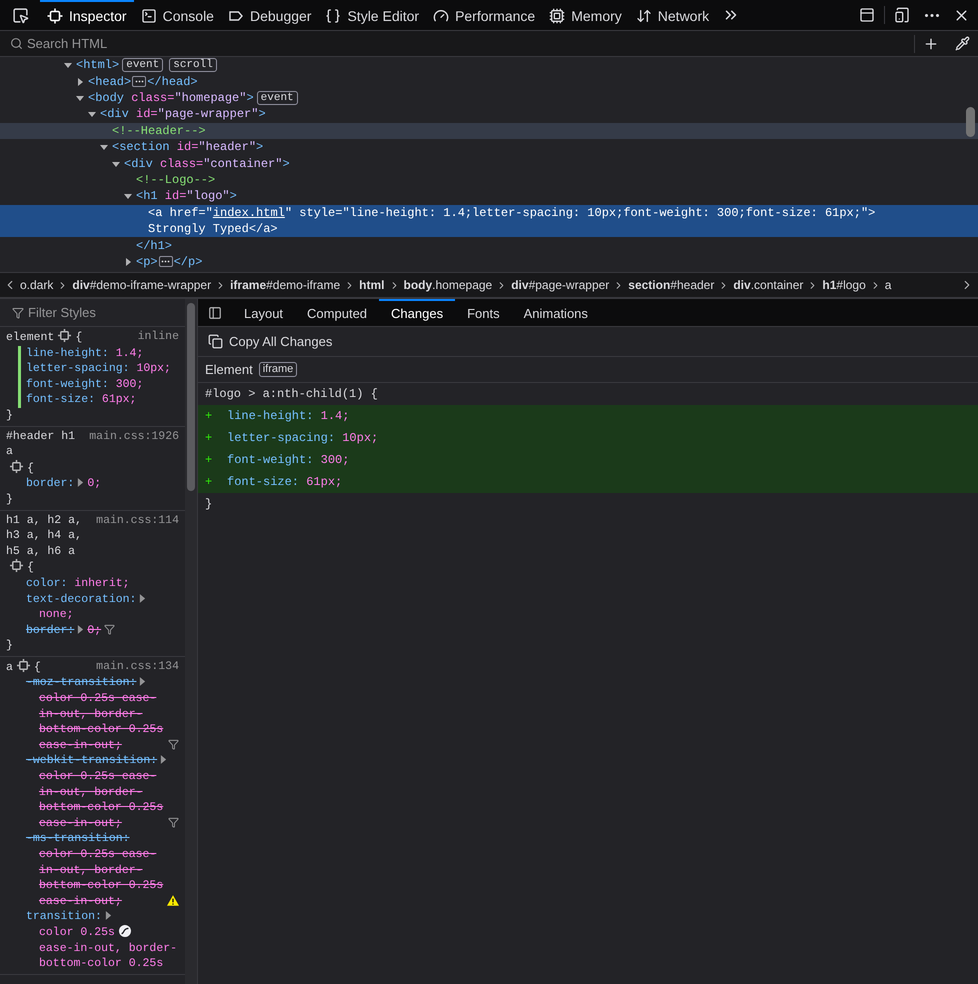  I want to click on breadcrumb: div.container, so click(768, 285).